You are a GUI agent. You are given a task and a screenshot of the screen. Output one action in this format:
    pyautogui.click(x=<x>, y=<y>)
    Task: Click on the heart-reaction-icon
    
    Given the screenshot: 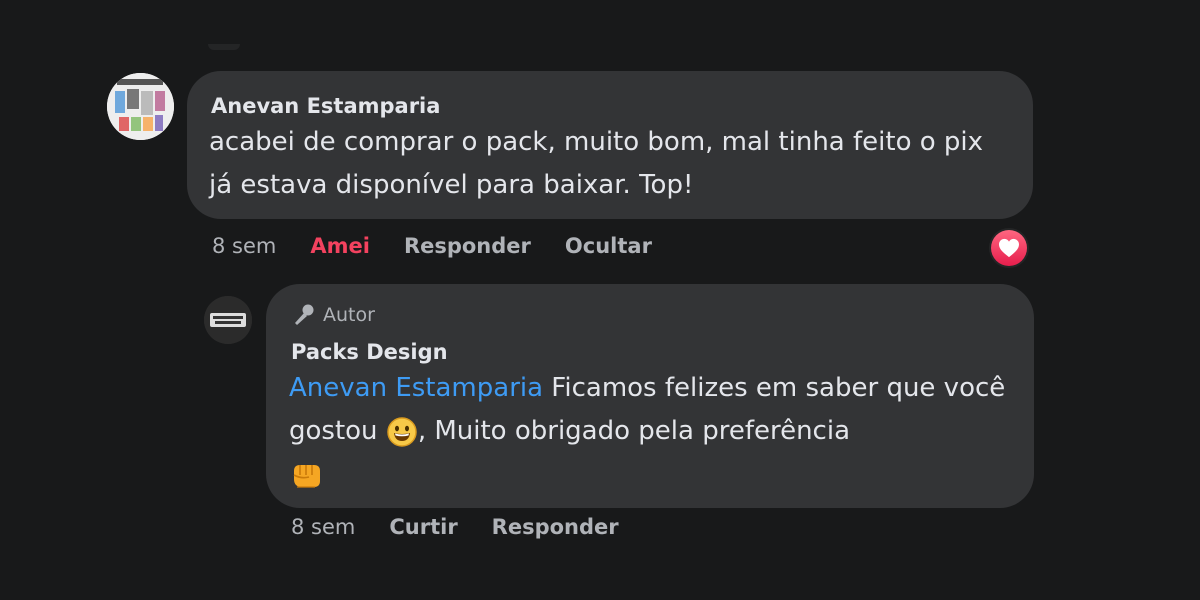 What is the action you would take?
    pyautogui.click(x=1009, y=248)
    